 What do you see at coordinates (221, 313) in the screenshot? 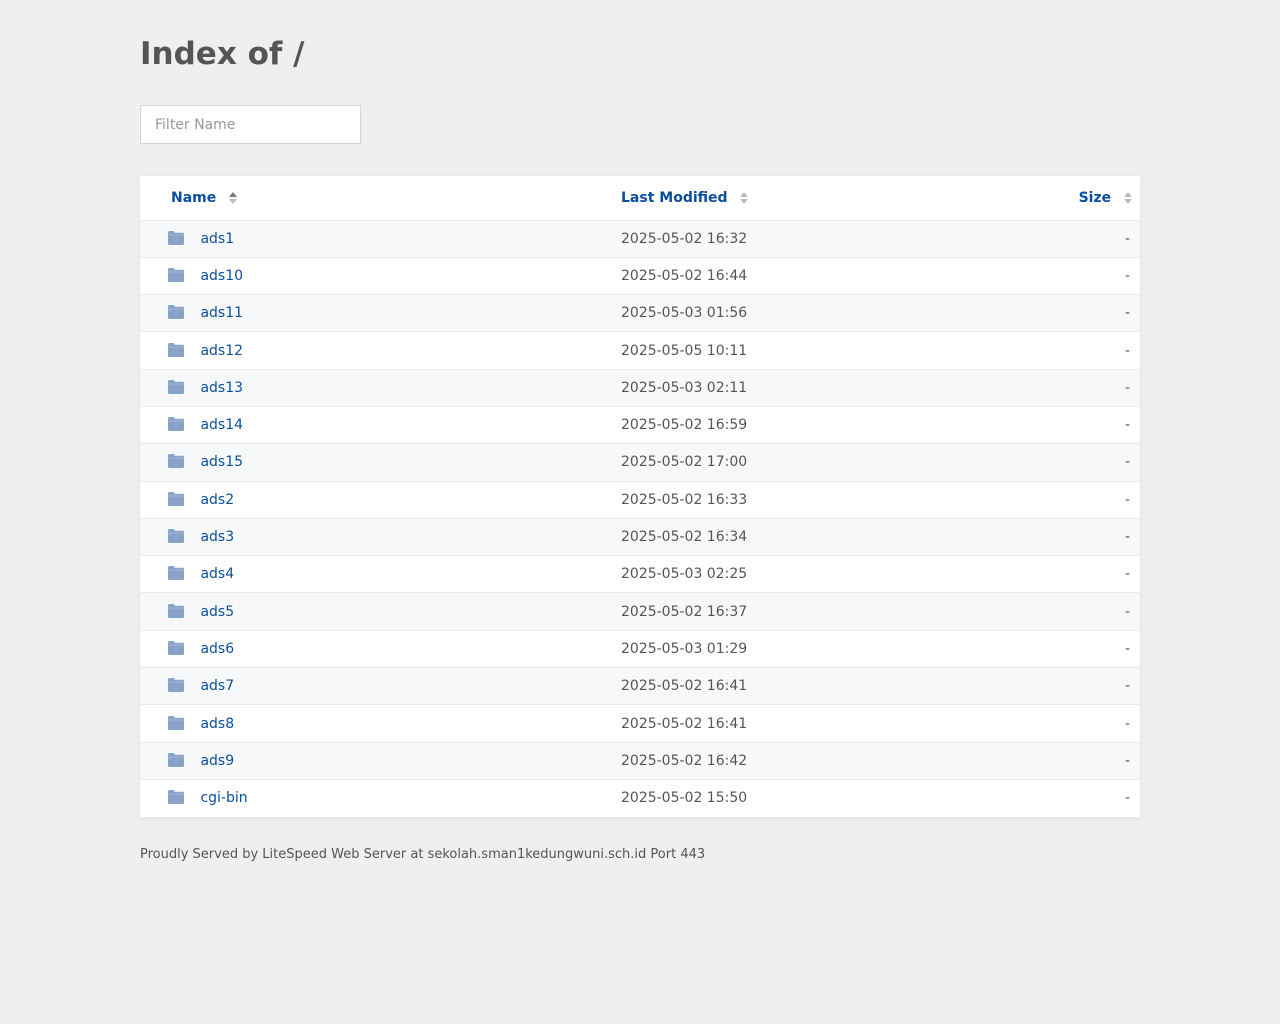
I see `folder-link: ads11` at bounding box center [221, 313].